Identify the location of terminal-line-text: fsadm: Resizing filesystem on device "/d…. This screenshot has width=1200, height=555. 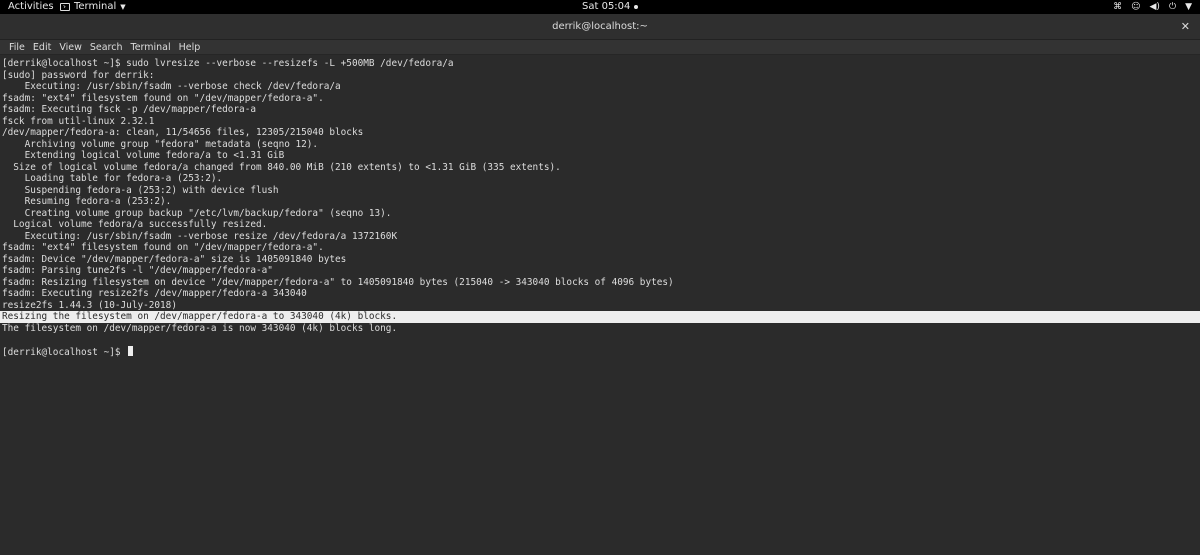
(338, 282).